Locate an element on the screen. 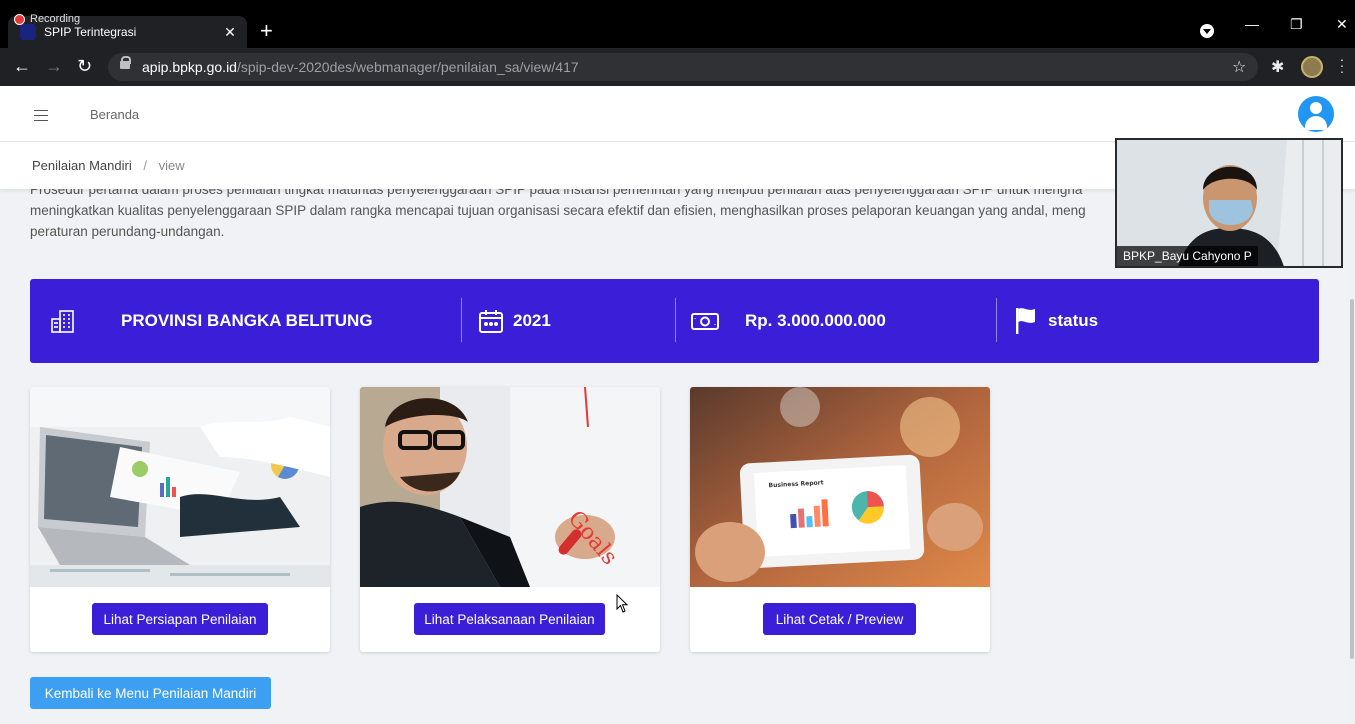 This screenshot has height=724, width=1355. flag-icon is located at coordinates (1026, 321).